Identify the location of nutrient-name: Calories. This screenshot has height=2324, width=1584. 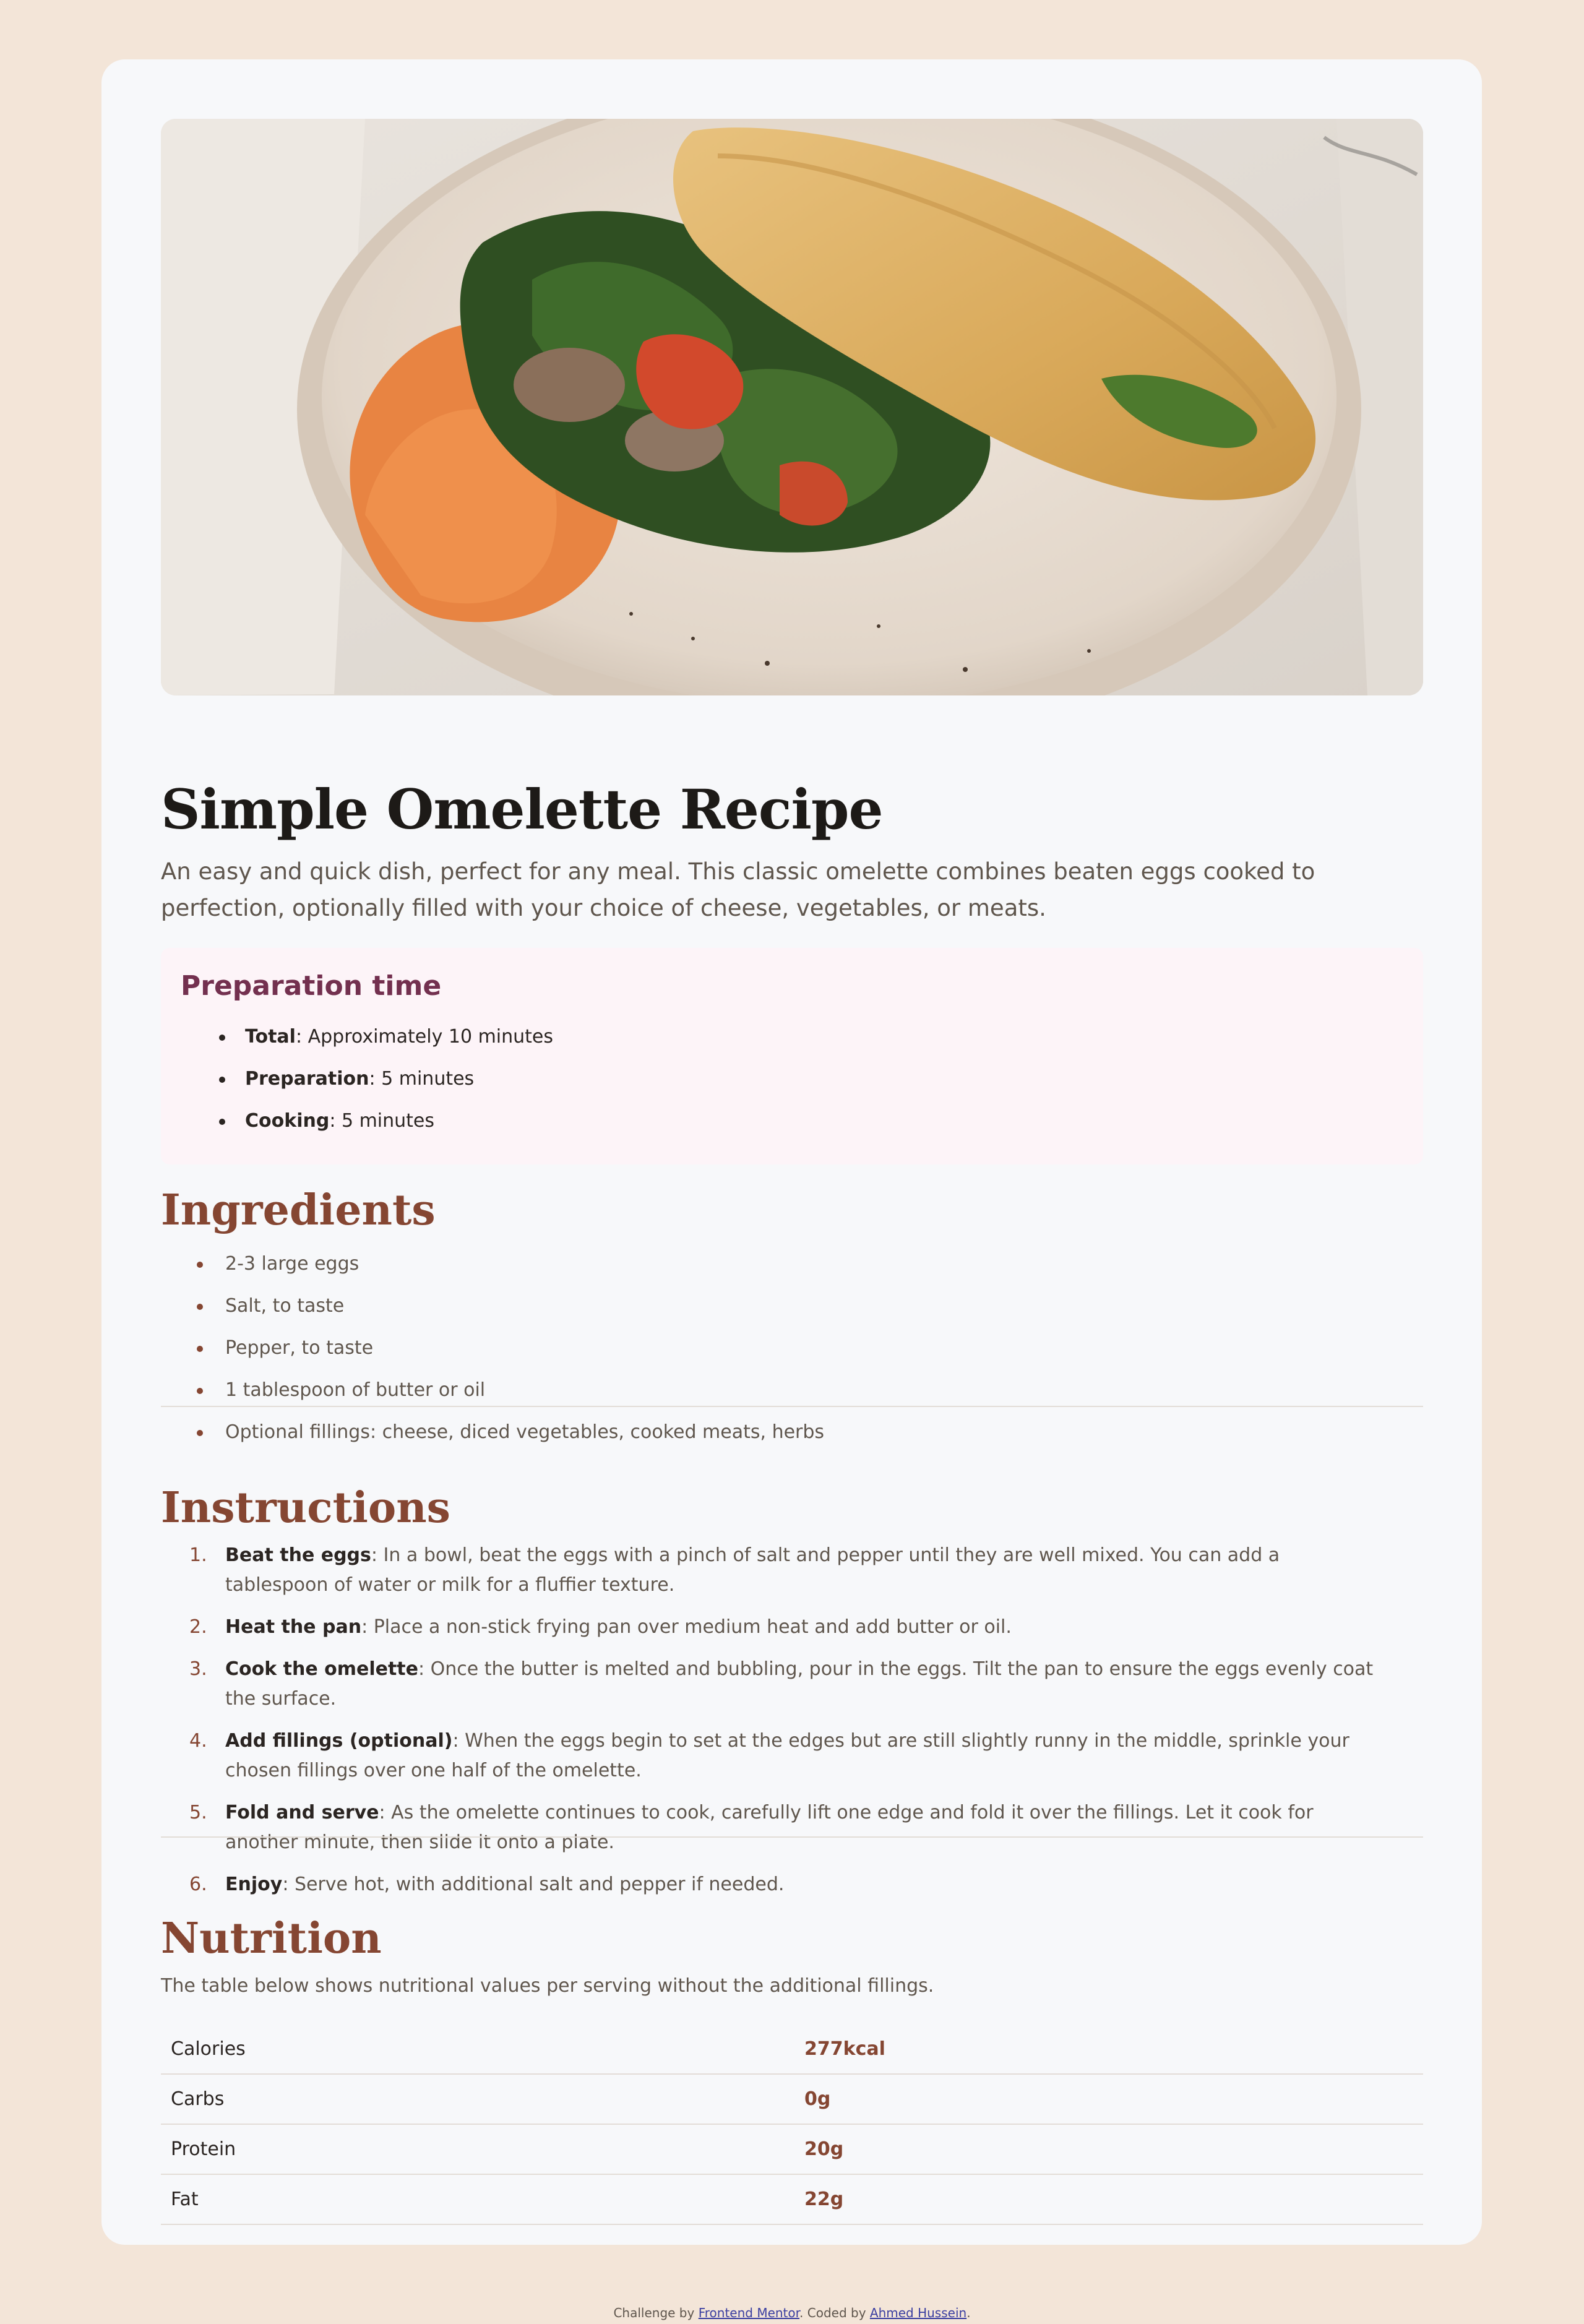
(482, 2049).